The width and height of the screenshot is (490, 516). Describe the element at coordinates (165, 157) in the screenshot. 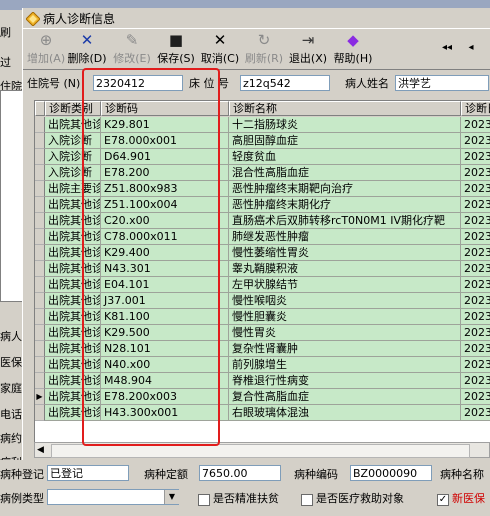

I see `cell-diagnosis-code: D64.901` at that location.